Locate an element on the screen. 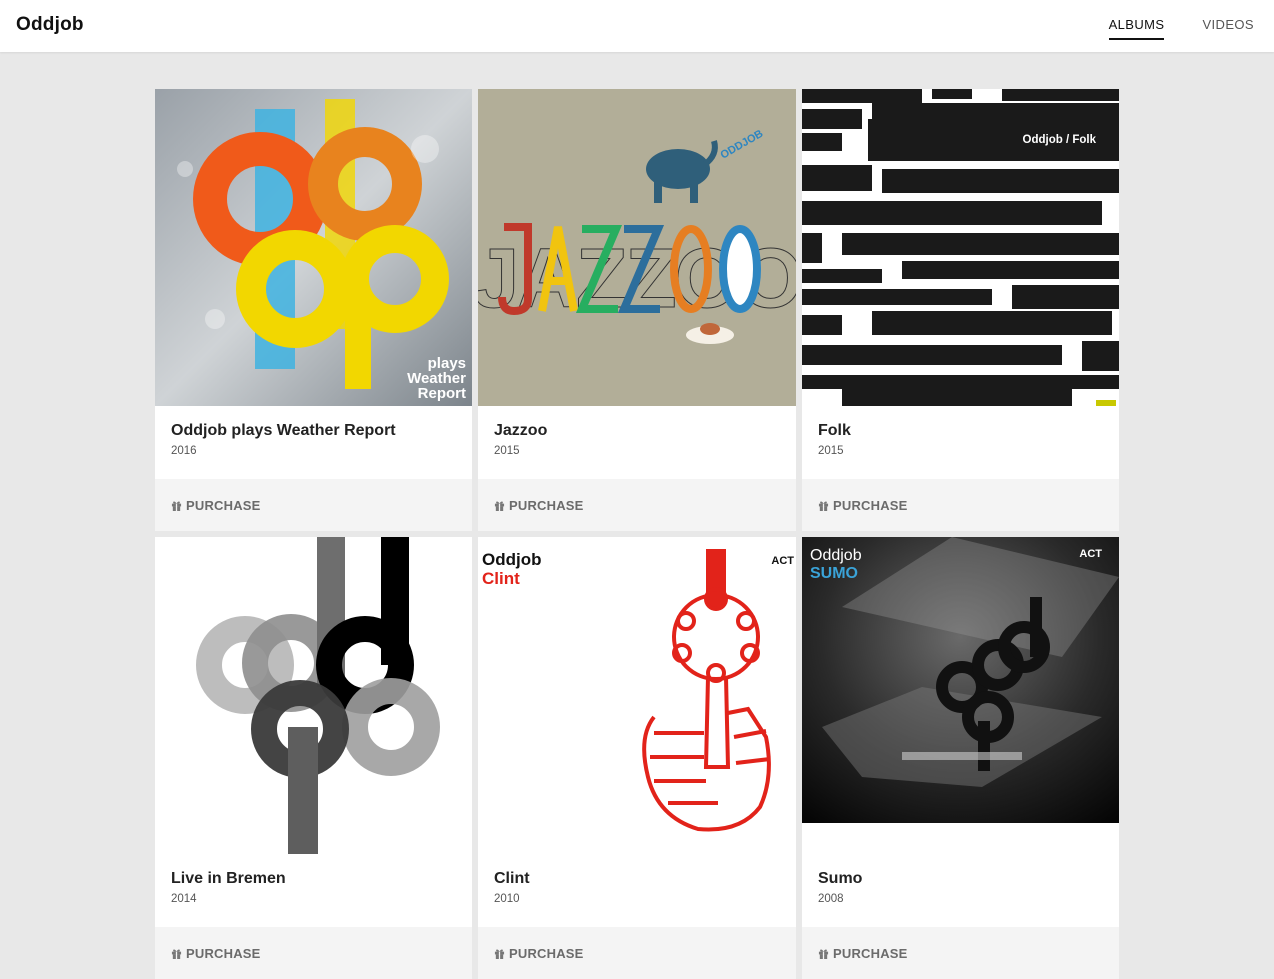 The width and height of the screenshot is (1274, 979). album-meta: Sumo 2008 is located at coordinates (960, 890).